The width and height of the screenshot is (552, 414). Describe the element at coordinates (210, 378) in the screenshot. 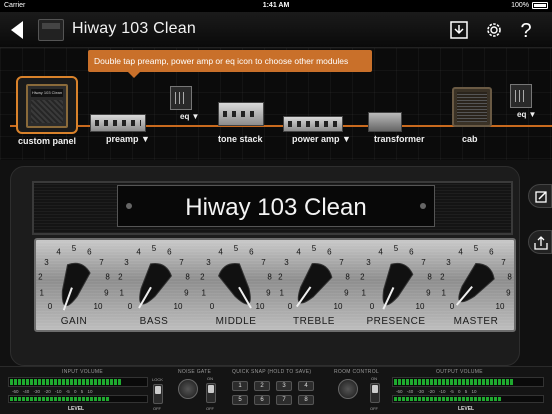

I see `noise-gate-on-label: ON` at that location.